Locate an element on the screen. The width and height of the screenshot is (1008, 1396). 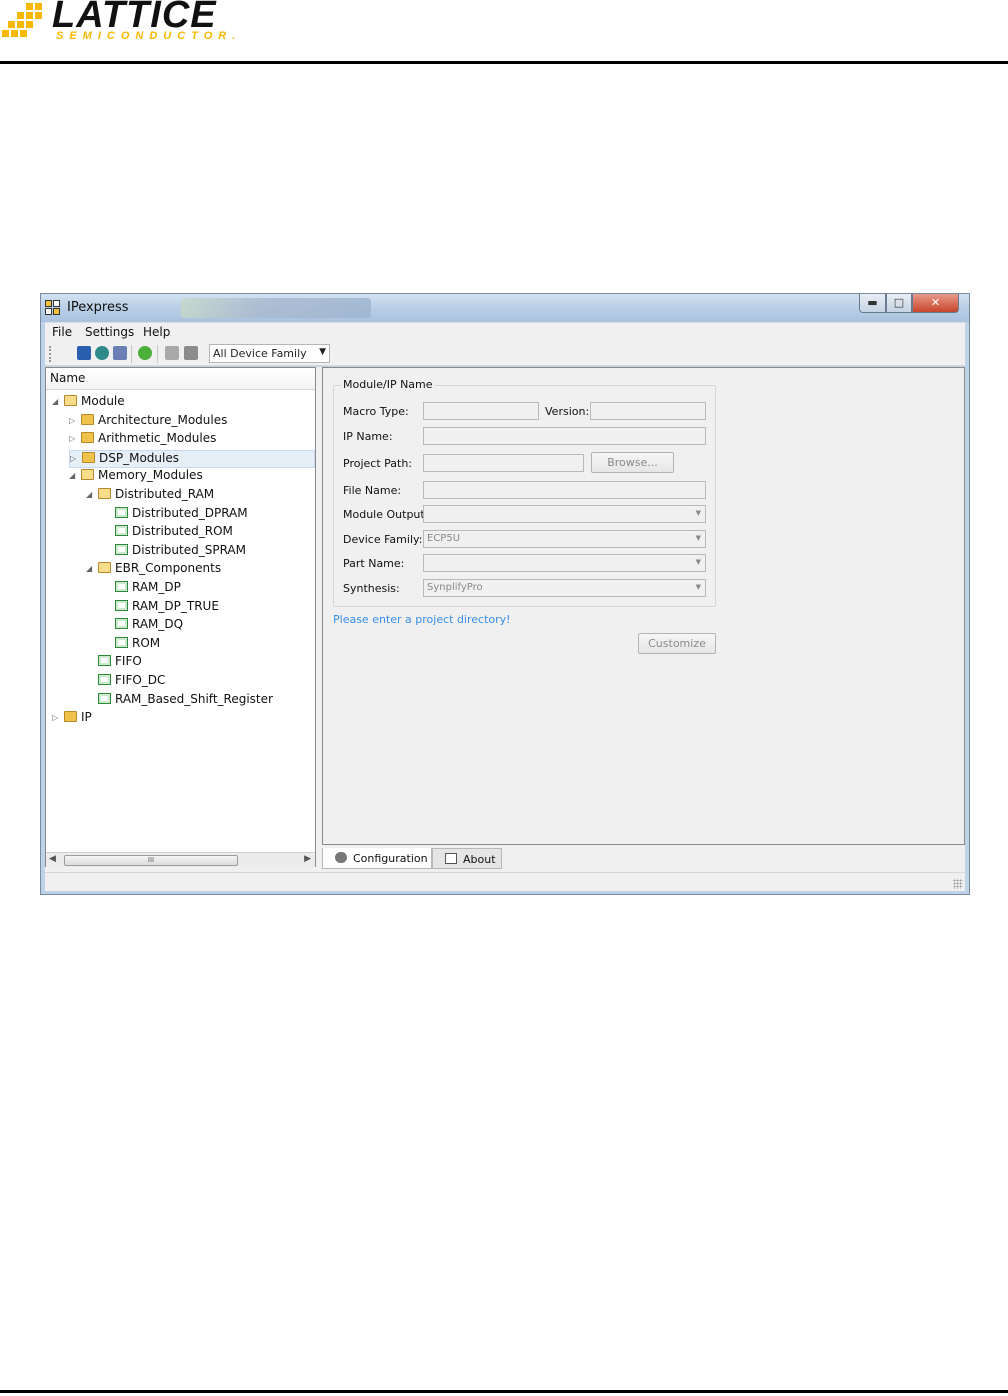
tree-item-label: ROM is located at coordinates (146, 642).